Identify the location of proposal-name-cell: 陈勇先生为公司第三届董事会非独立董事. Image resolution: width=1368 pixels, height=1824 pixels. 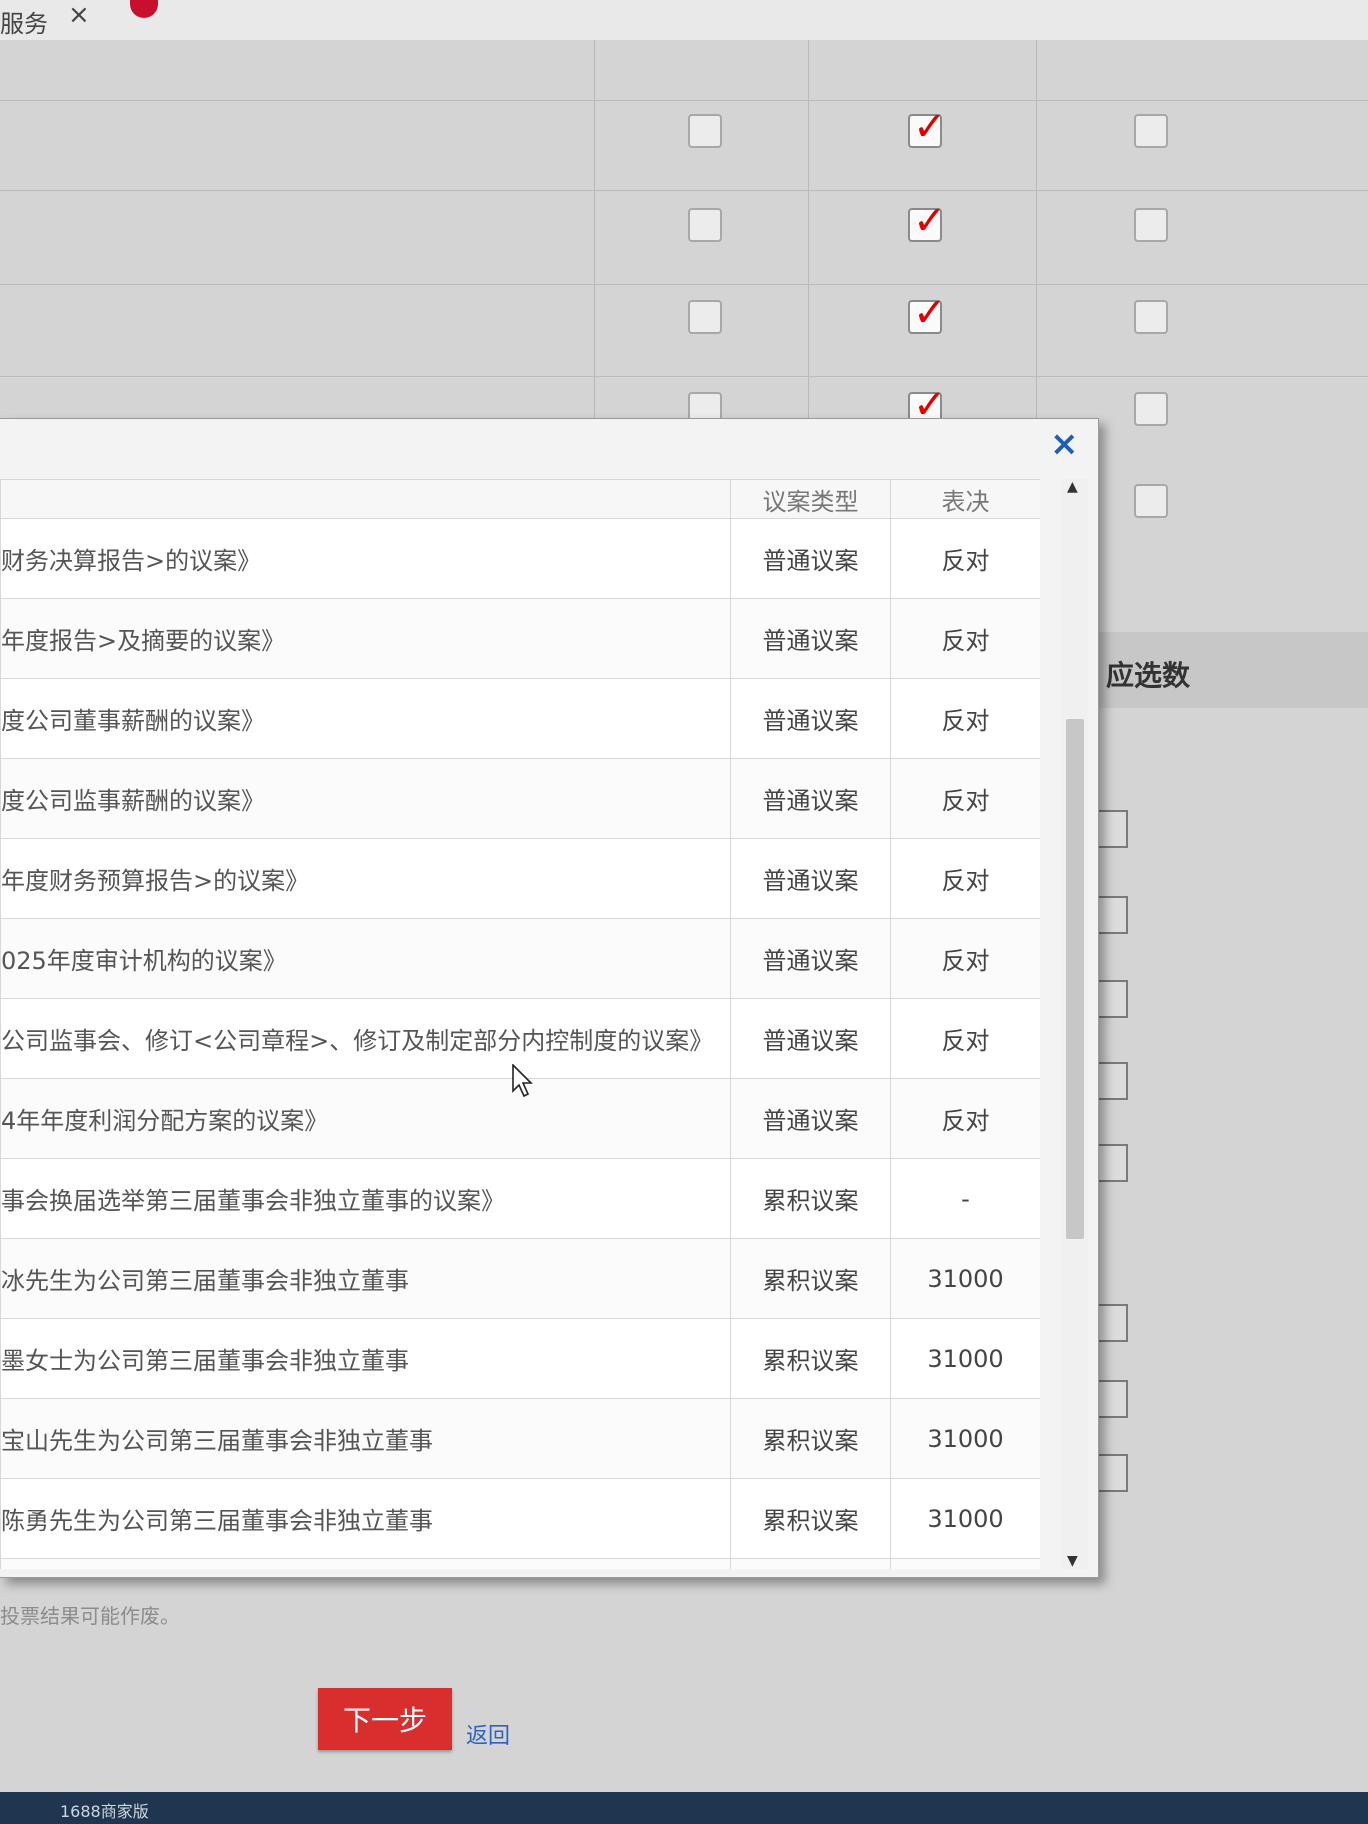
(365, 1518).